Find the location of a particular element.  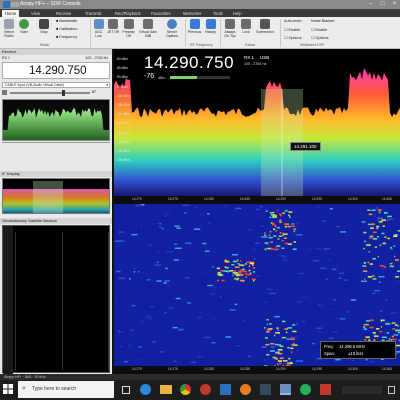

audio-device-select: CABLE Input (VB-Audio Virtual Cable) ▾ is located at coordinates (56, 85).